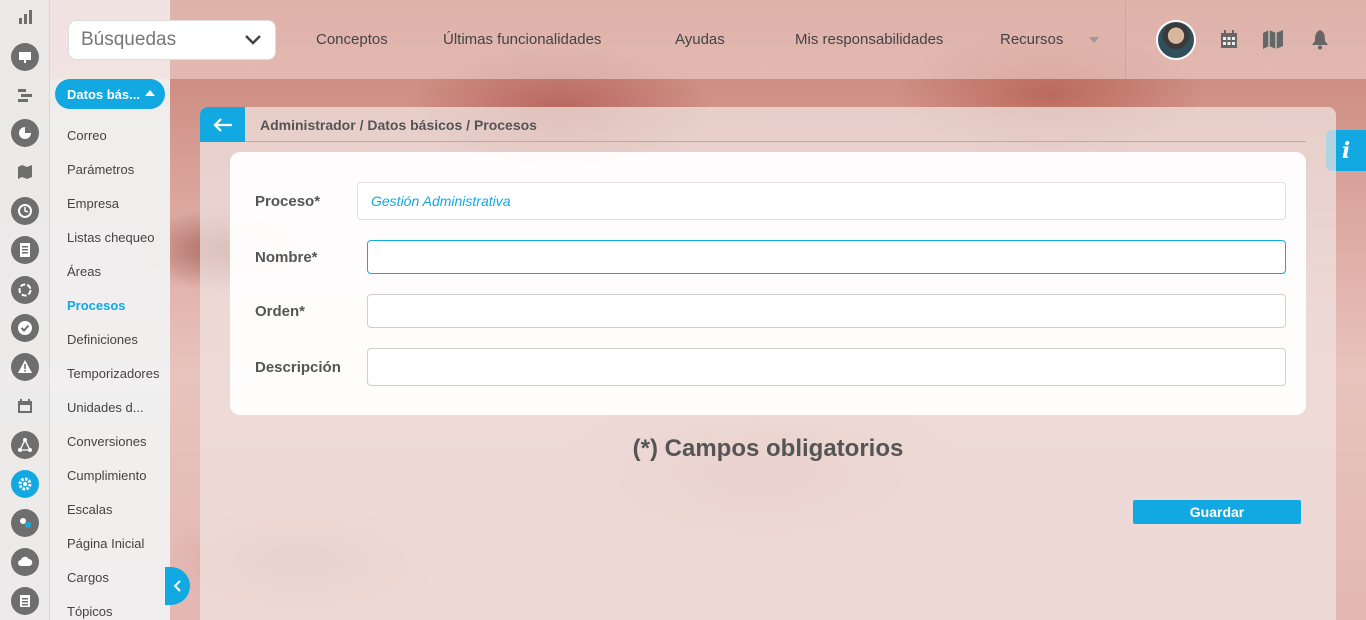 This screenshot has width=1366, height=620. I want to click on recursos-caret-icon, so click(1094, 40).